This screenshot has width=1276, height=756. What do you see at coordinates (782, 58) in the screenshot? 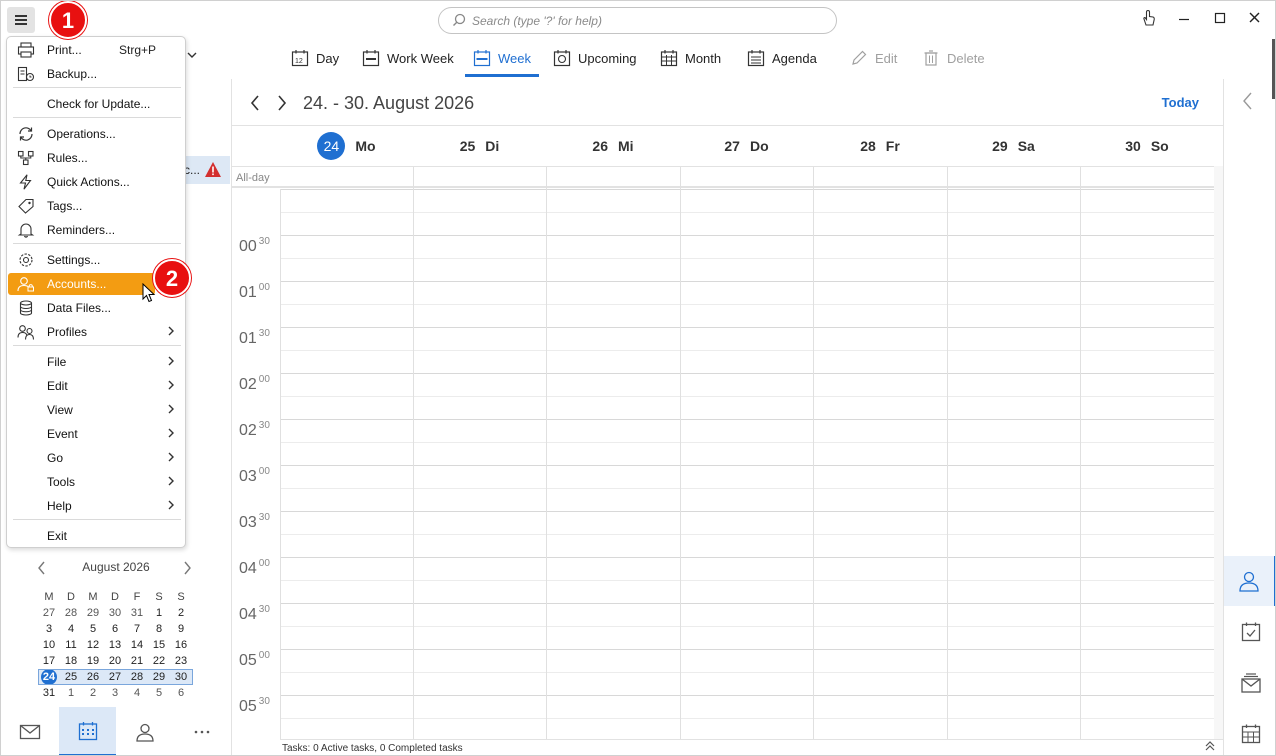
I see `view-agenda-button: Agenda` at bounding box center [782, 58].